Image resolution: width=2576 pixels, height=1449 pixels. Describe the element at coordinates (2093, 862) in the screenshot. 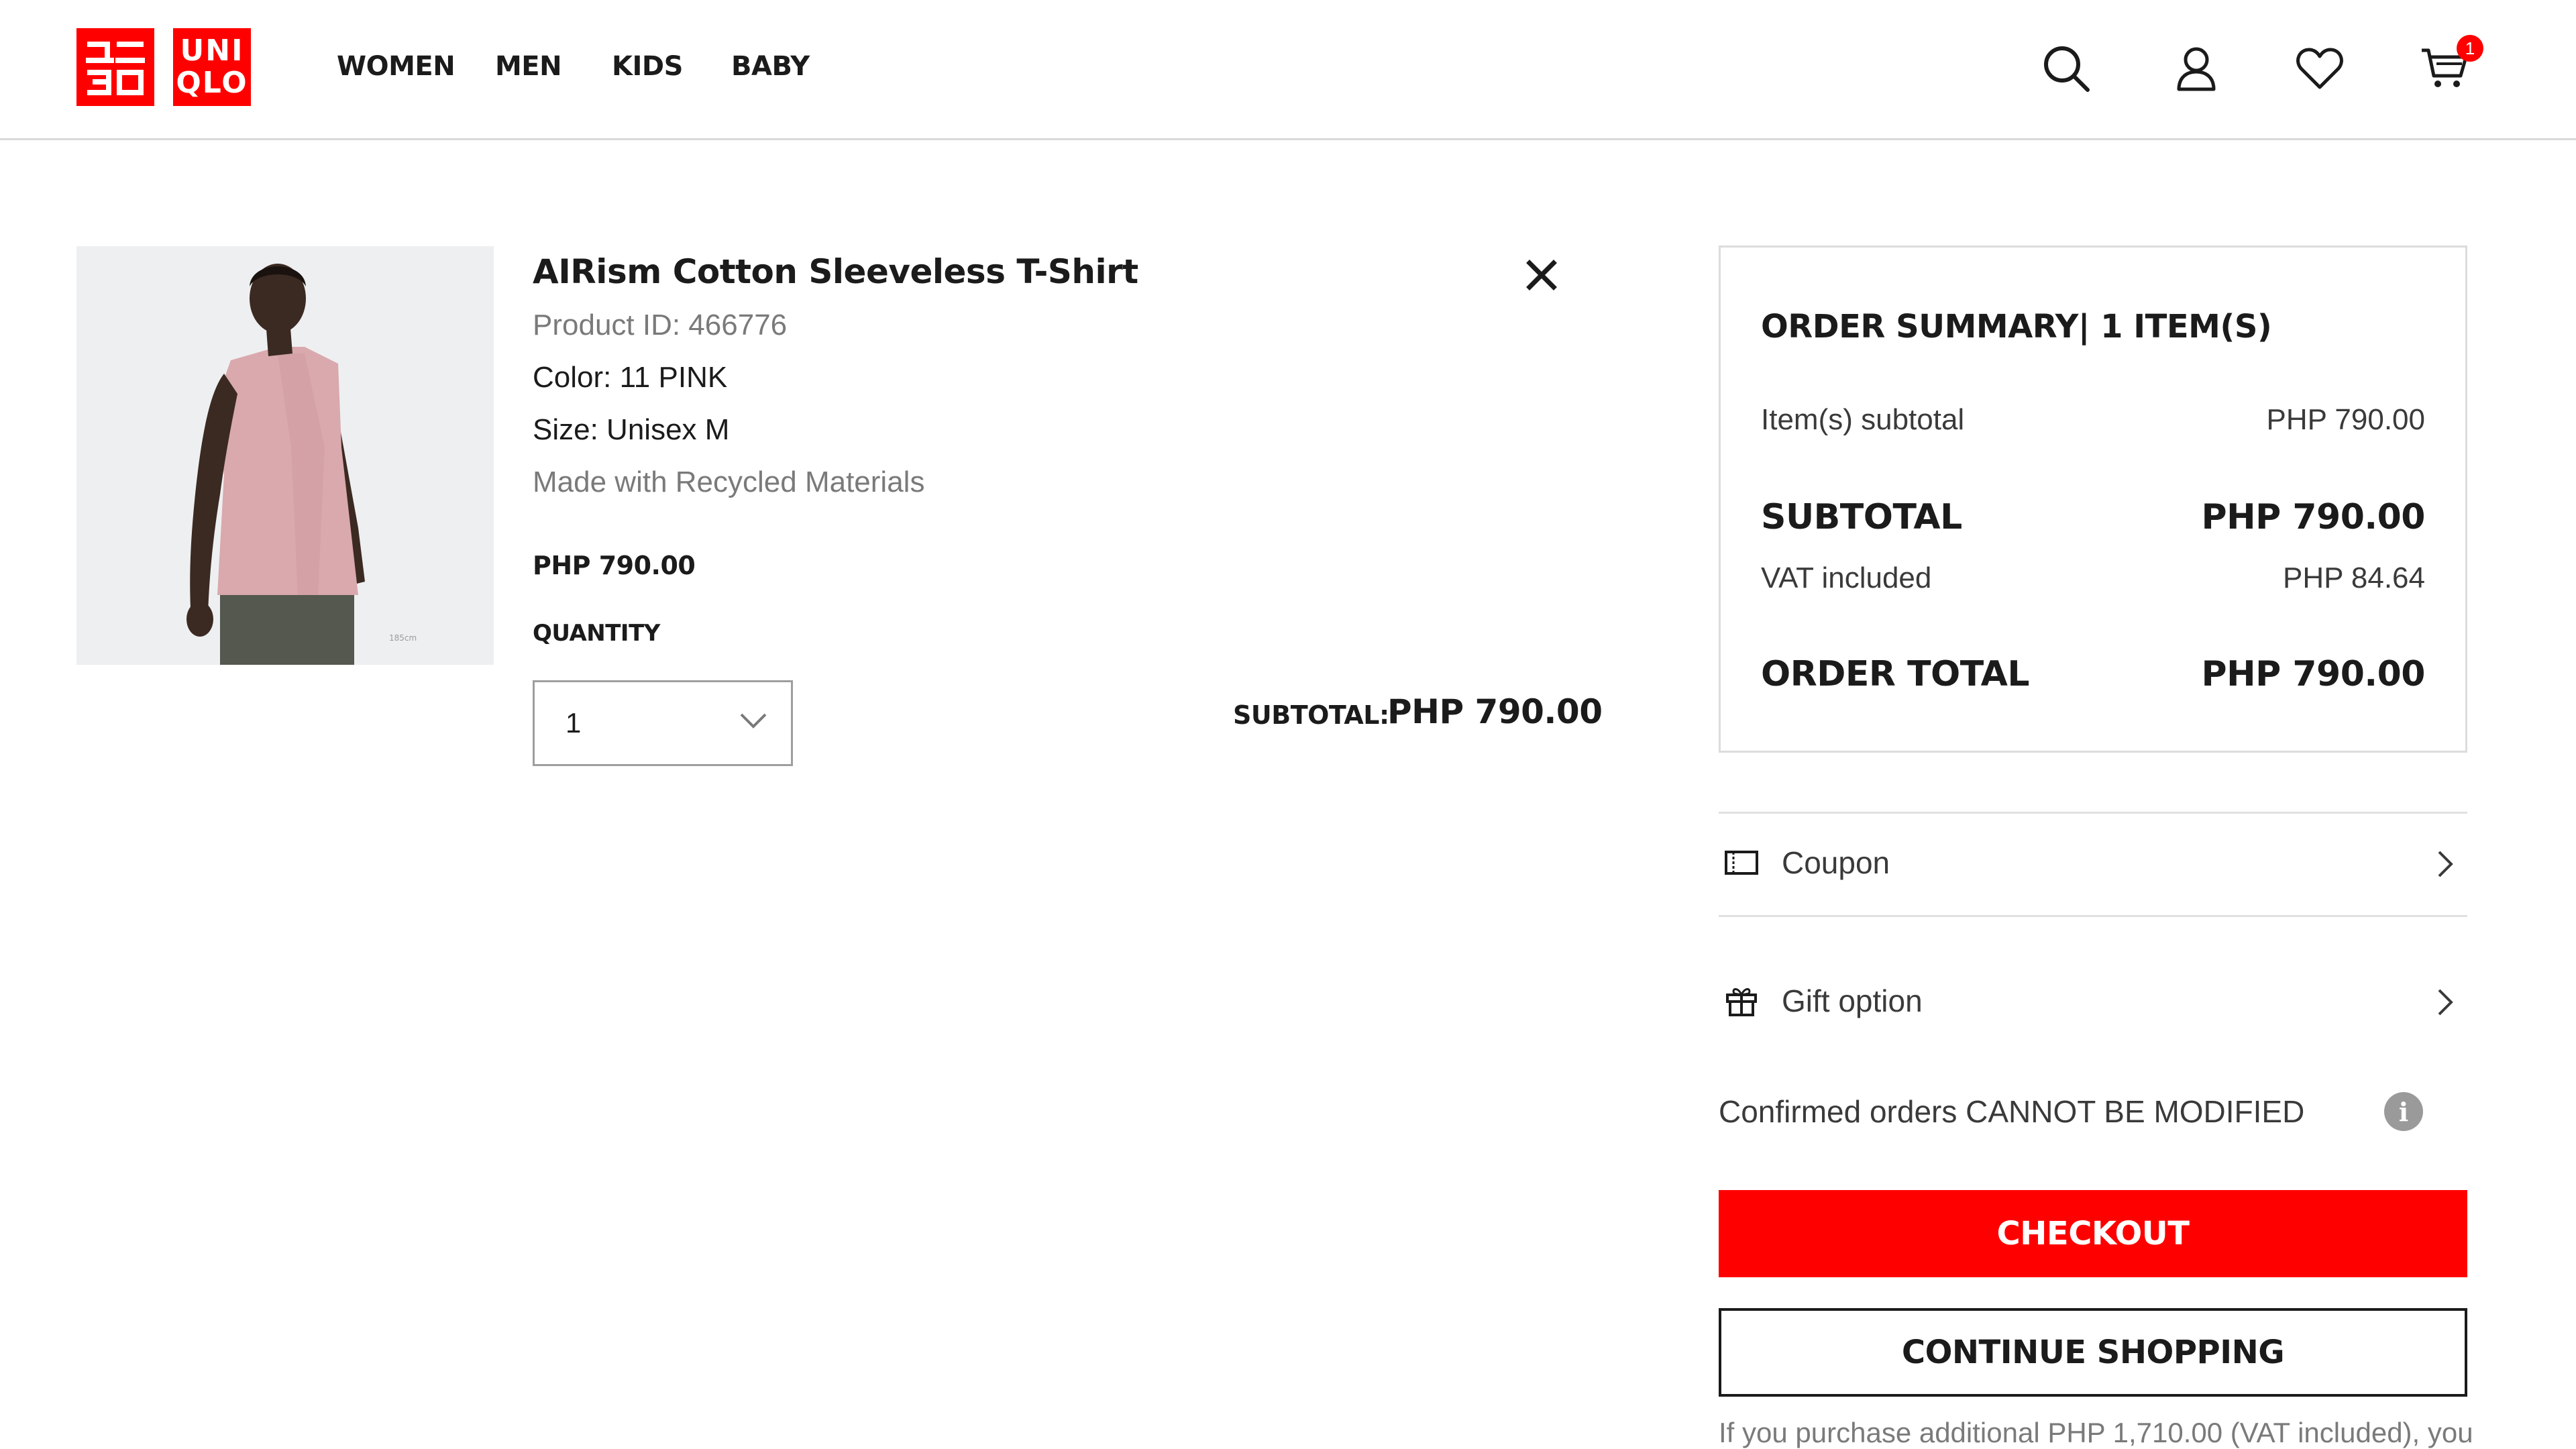

I see `coupon-option-row: Coupon` at that location.